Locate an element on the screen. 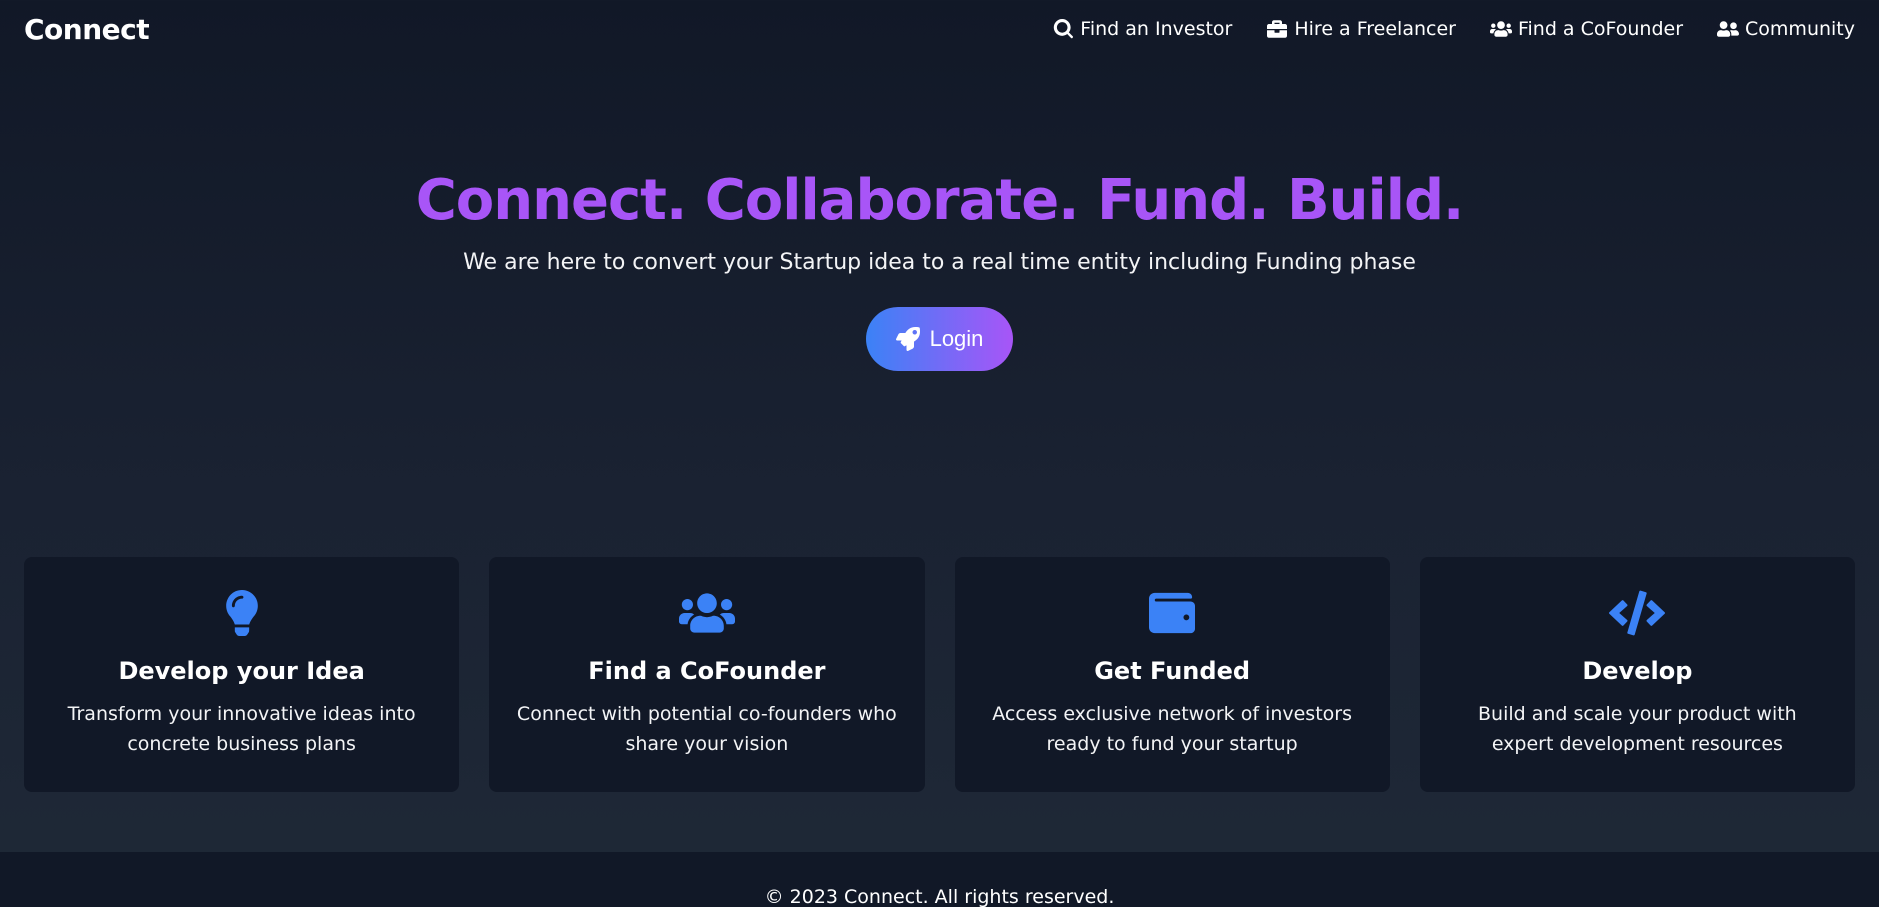 The width and height of the screenshot is (1879, 907). brand-logo: Connect is located at coordinates (87, 29).